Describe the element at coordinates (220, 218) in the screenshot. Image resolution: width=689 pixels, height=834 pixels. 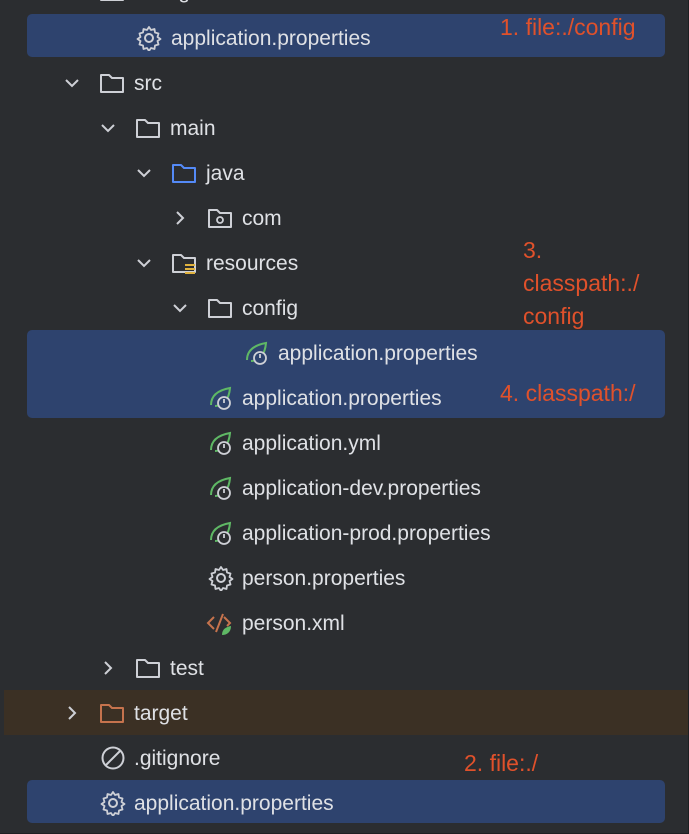
I see `package-folder-icon` at that location.